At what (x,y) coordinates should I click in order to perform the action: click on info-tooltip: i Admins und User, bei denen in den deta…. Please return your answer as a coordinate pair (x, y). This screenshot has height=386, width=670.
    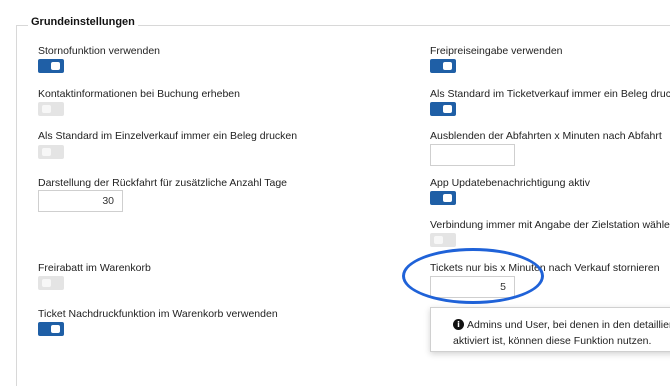
    Looking at the image, I should click on (550, 329).